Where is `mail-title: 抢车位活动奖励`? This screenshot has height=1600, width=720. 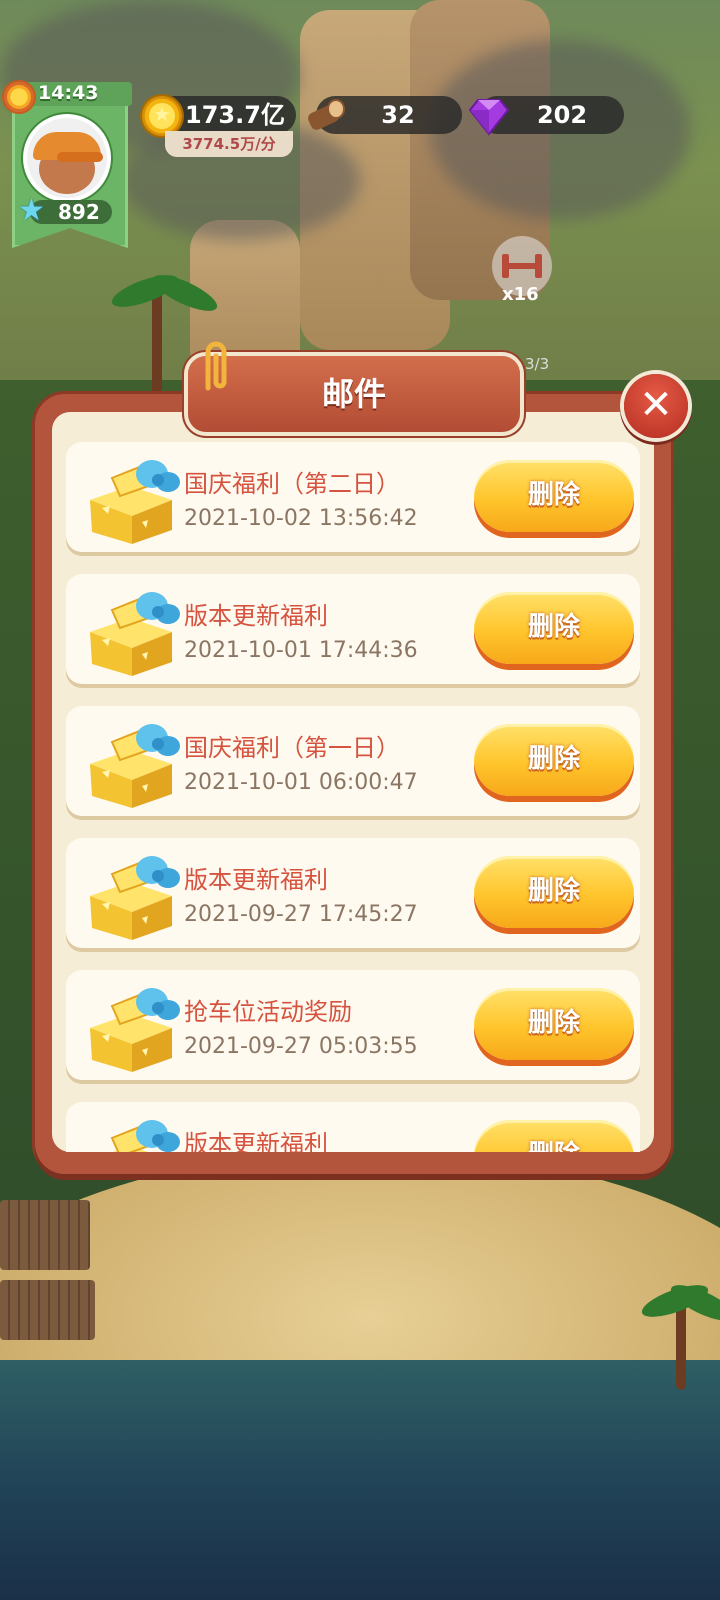 mail-title: 抢车位活动奖励 is located at coordinates (268, 1012).